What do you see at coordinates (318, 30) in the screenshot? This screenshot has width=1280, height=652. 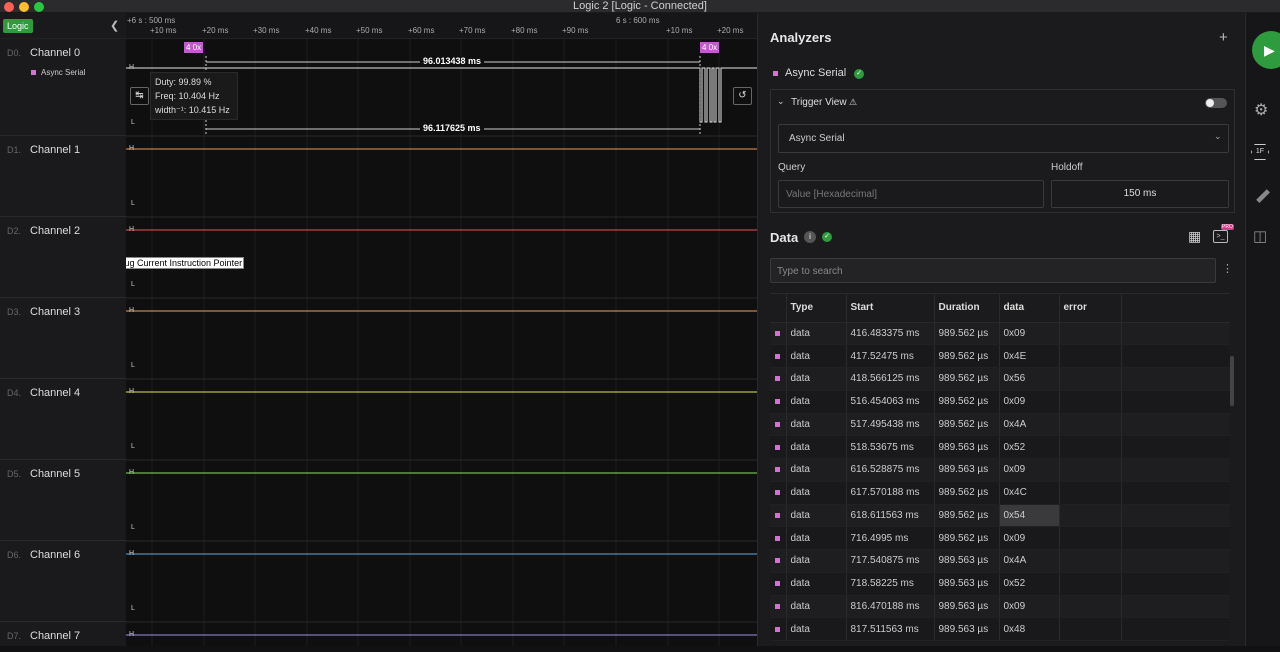 I see `ruler-tick: +40 ms` at bounding box center [318, 30].